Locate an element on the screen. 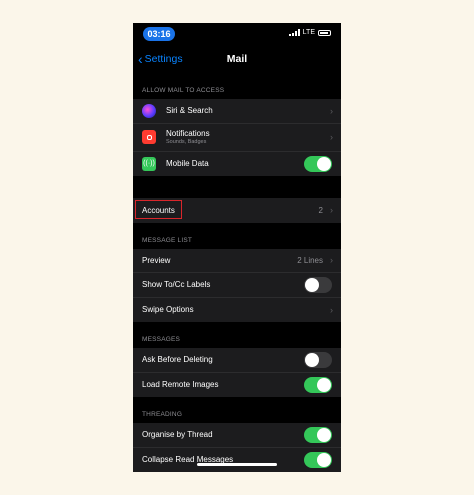 This screenshot has width=474, height=495. home-indicator is located at coordinates (237, 464).